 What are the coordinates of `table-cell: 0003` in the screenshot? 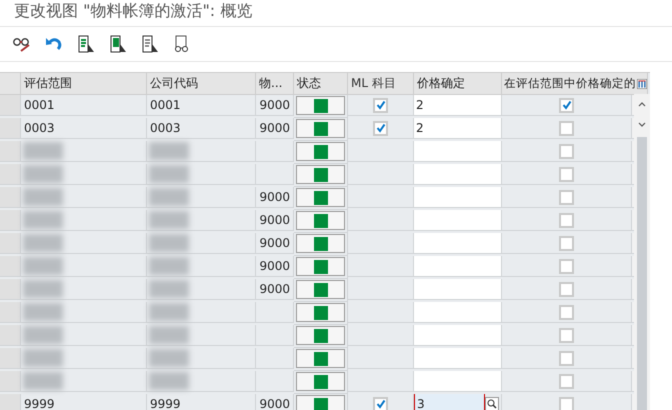 It's located at (84, 128).